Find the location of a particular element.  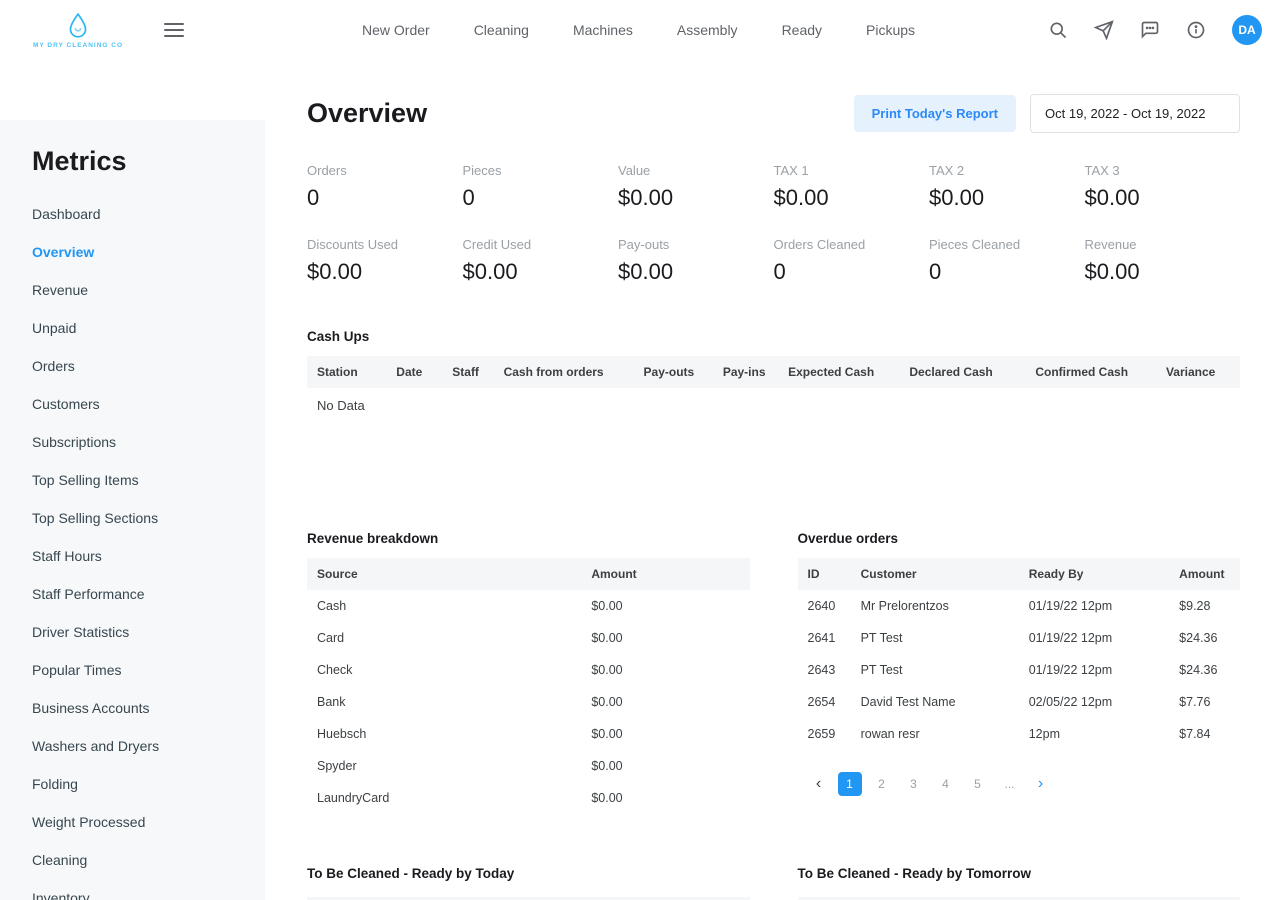

info-icon is located at coordinates (1196, 30).